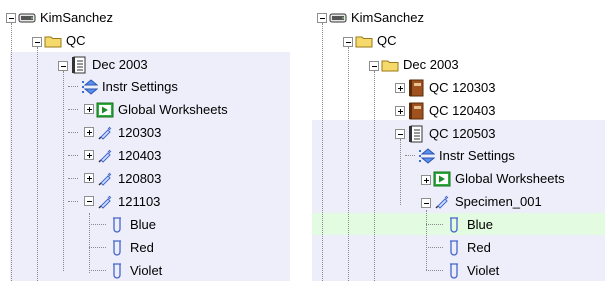  I want to click on node-label: 120403, so click(140, 155).